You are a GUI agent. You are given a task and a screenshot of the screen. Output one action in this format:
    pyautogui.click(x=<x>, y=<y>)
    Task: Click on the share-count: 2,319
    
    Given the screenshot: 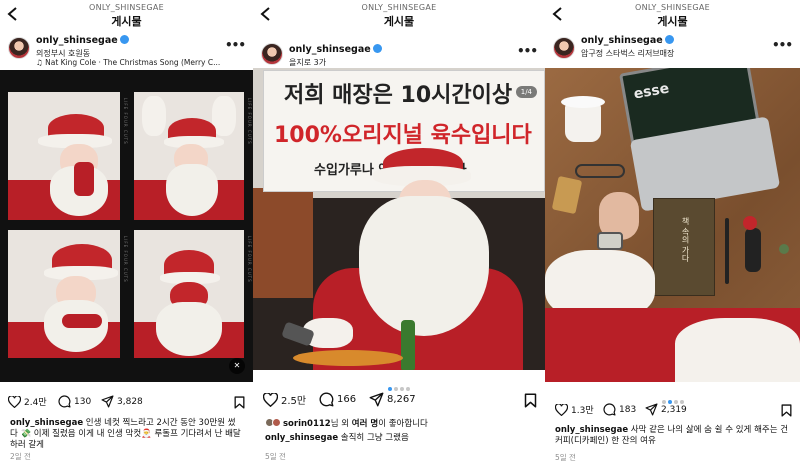 What is the action you would take?
    pyautogui.click(x=674, y=409)
    